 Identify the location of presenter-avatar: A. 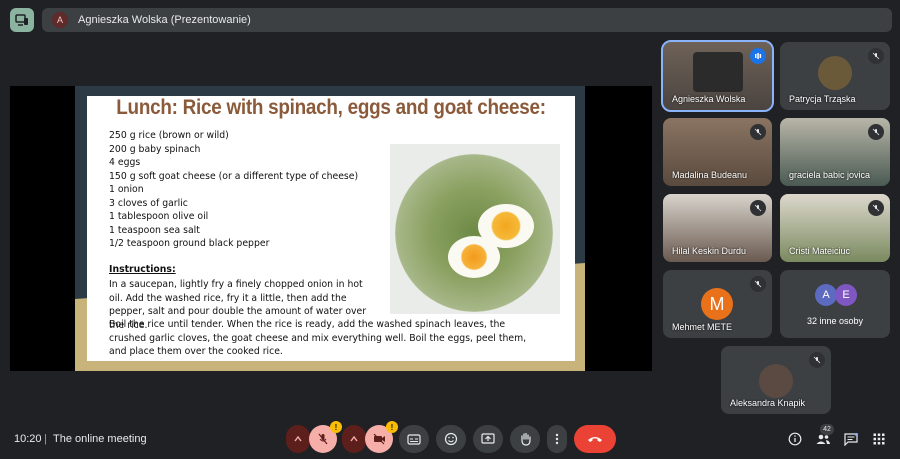
(60, 20).